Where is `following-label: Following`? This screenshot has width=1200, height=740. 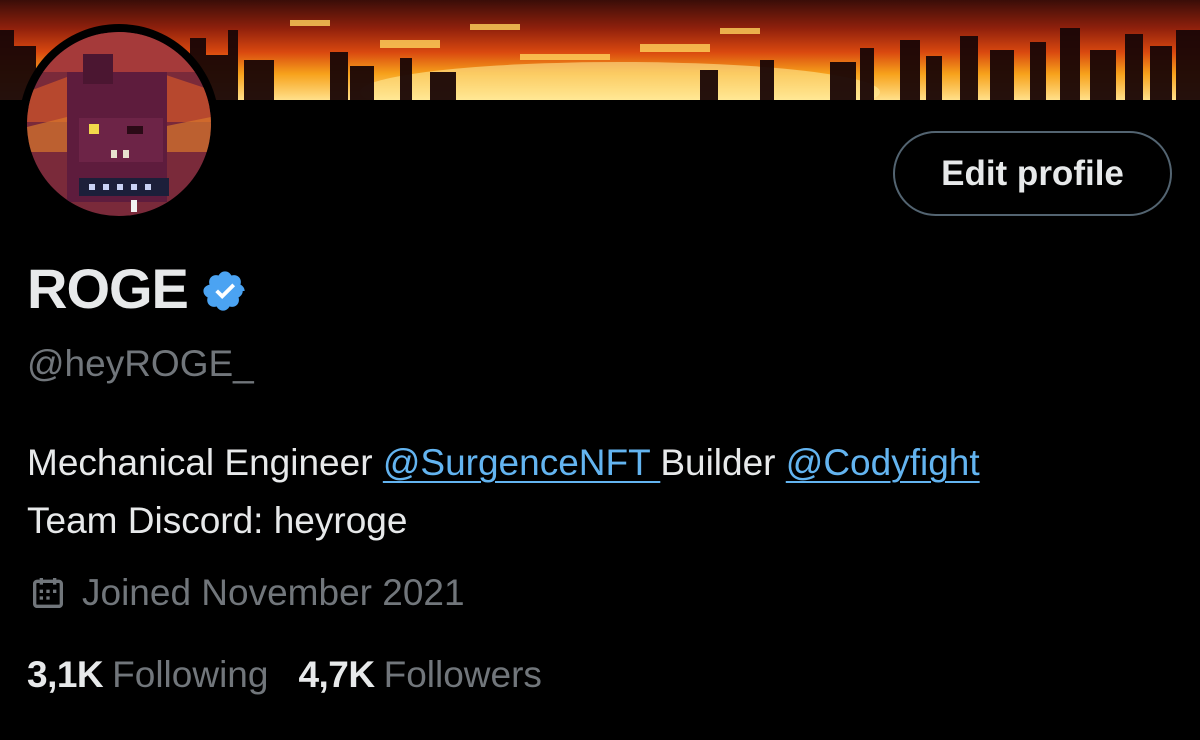
following-label: Following is located at coordinates (190, 674).